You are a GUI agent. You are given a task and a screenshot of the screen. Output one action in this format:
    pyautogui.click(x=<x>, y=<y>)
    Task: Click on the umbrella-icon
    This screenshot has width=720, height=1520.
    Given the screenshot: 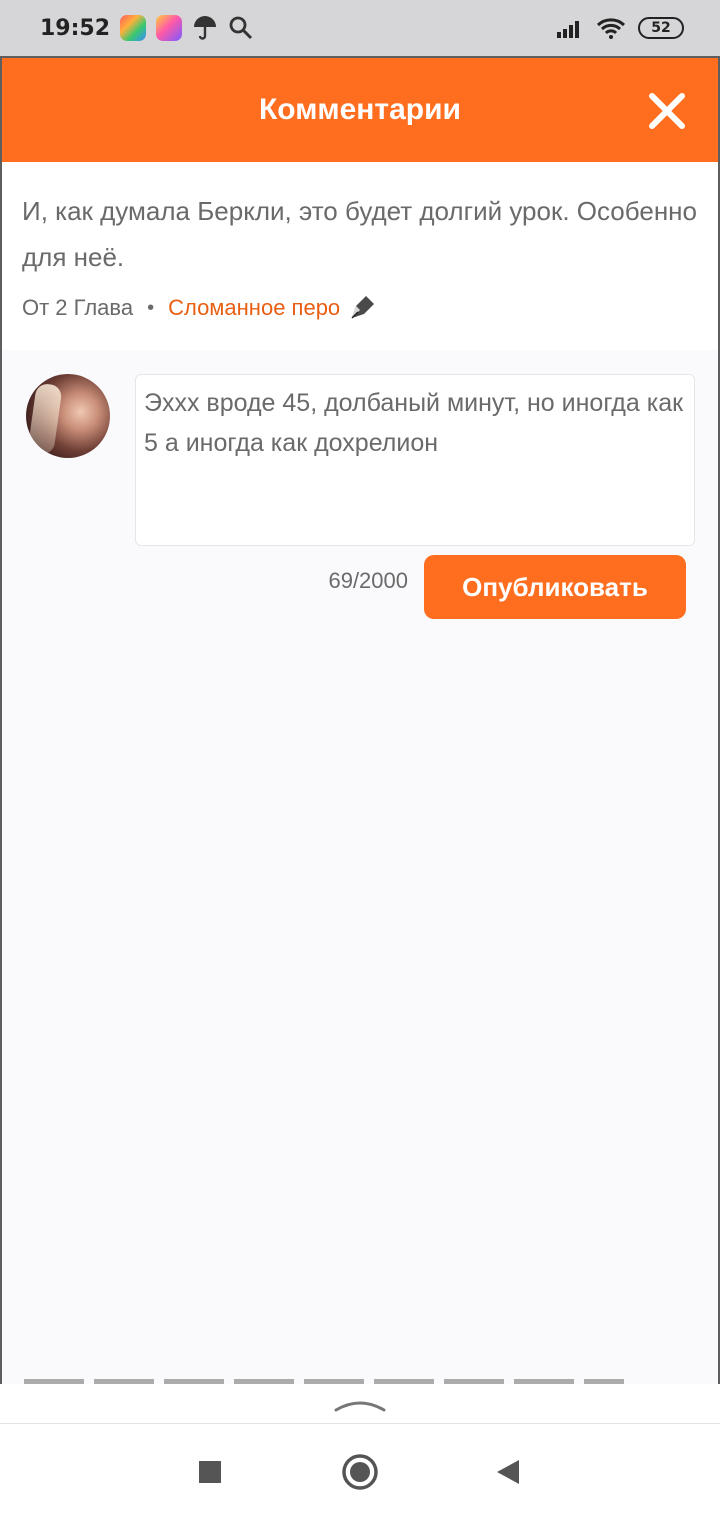 What is the action you would take?
    pyautogui.click(x=205, y=28)
    